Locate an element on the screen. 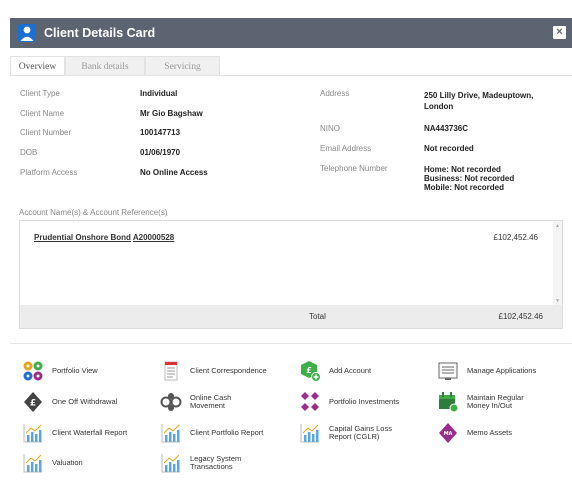  tab-overview: Overview is located at coordinates (37, 66).